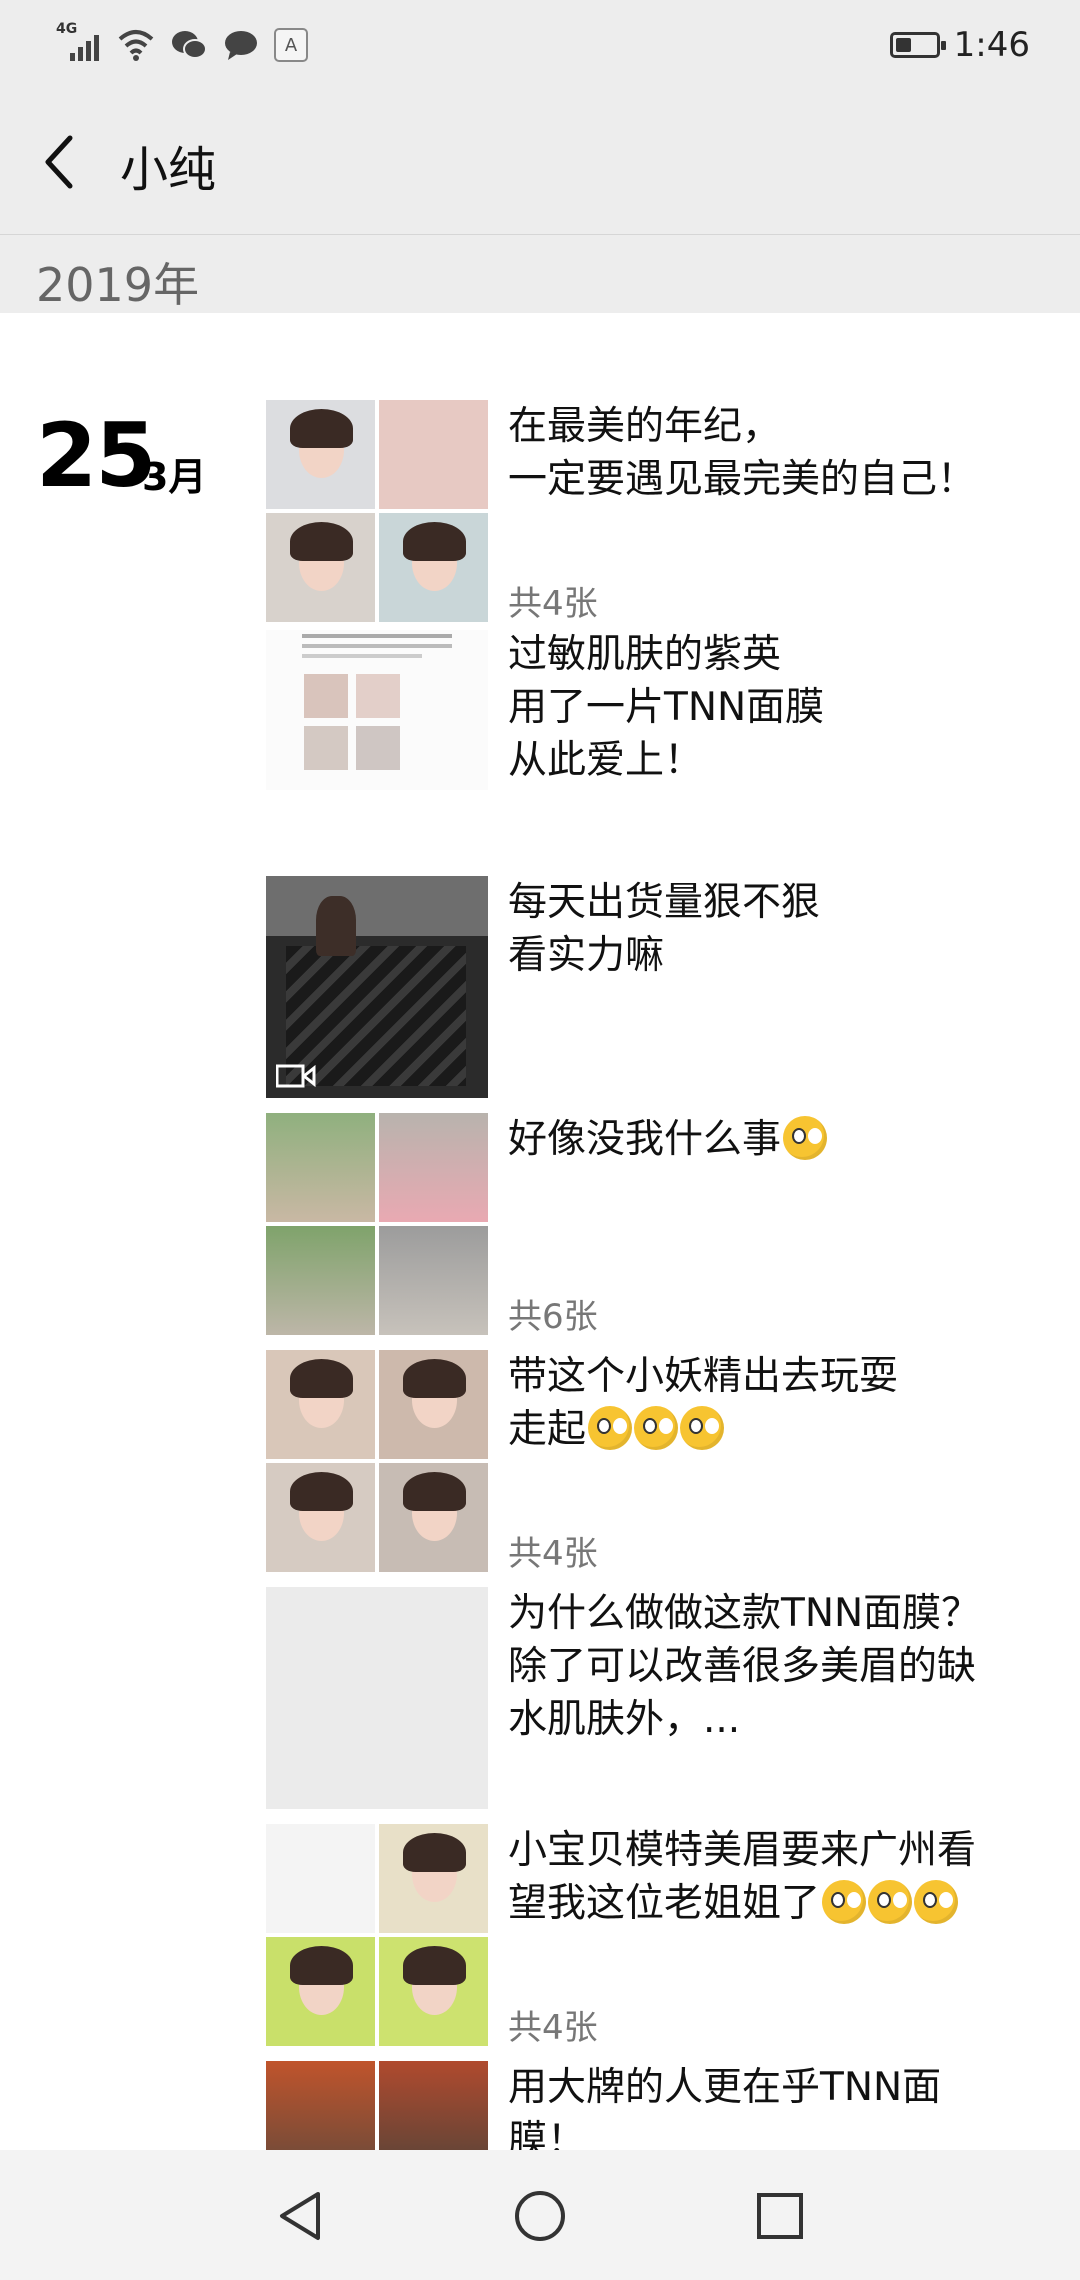 This screenshot has height=2280, width=1080. I want to click on status-left: 4G A, so click(182, 45).